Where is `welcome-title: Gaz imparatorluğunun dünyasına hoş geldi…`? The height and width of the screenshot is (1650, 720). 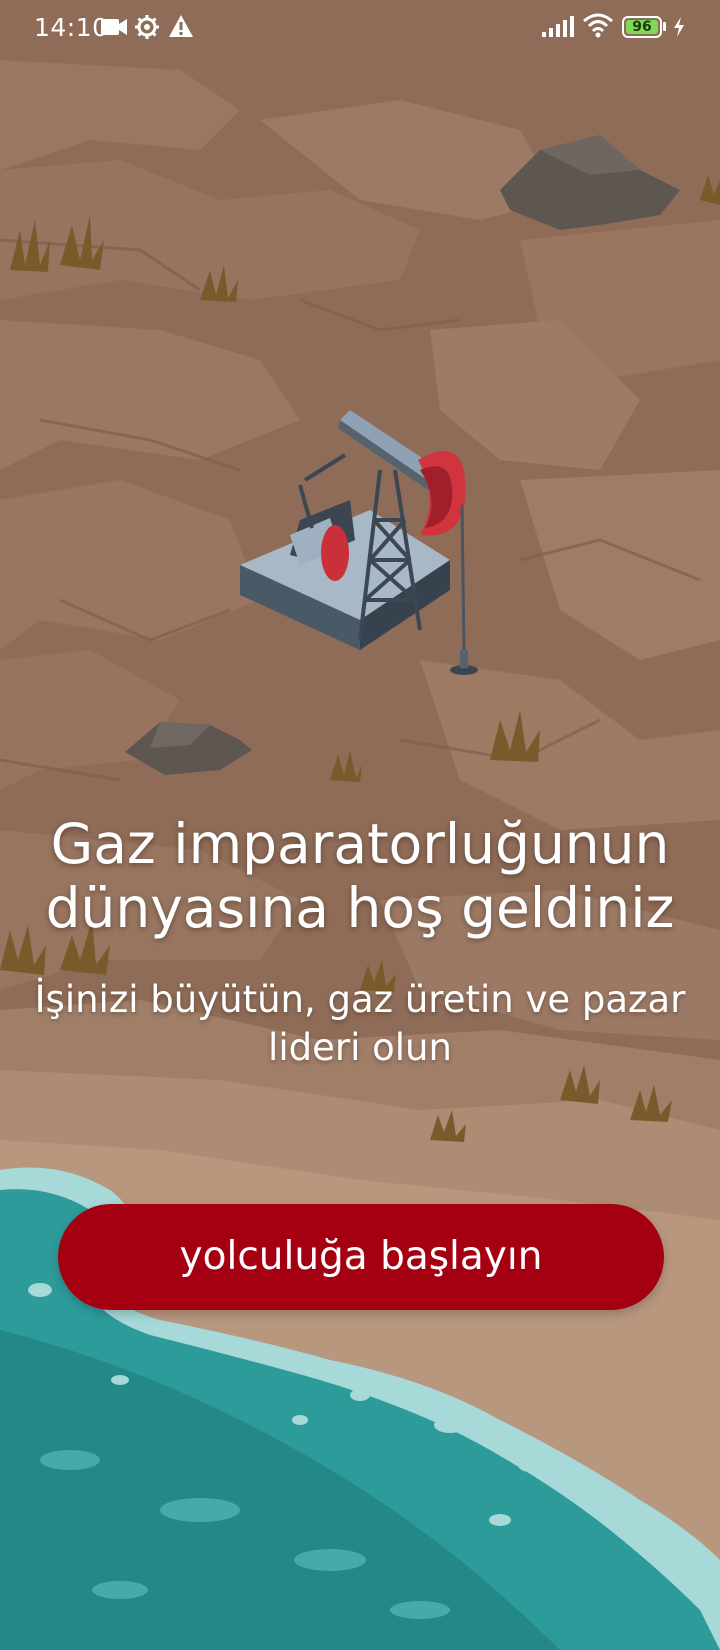 welcome-title: Gaz imparatorluğunun dünyasına hoş geldi… is located at coordinates (360, 876).